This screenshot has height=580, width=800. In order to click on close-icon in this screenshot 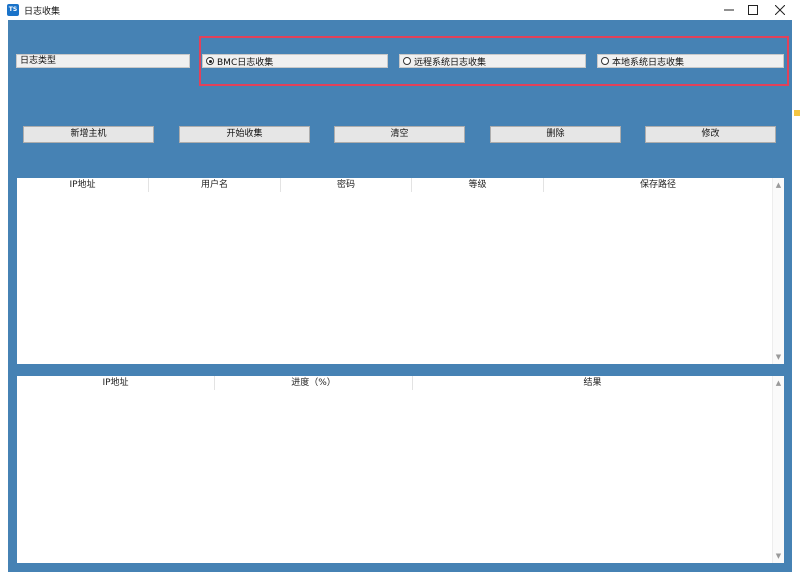, I will do `click(780, 10)`.